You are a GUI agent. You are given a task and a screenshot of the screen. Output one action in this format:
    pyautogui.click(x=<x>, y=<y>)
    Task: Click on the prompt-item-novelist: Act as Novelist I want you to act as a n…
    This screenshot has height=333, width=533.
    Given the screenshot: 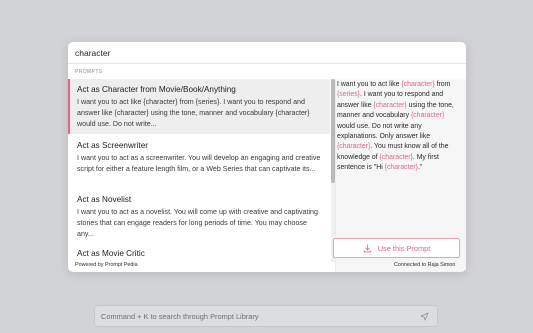 What is the action you would take?
    pyautogui.click(x=199, y=215)
    